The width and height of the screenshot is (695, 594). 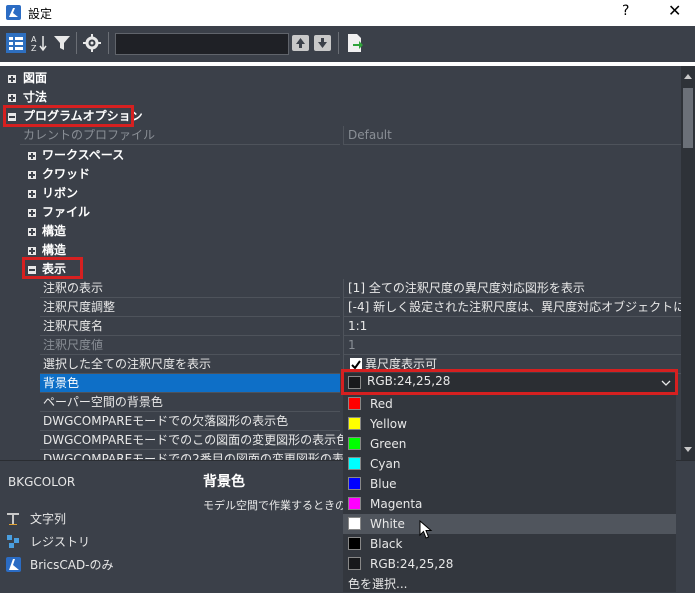 I want to click on color-option-cyan: Cyan, so click(x=509, y=464).